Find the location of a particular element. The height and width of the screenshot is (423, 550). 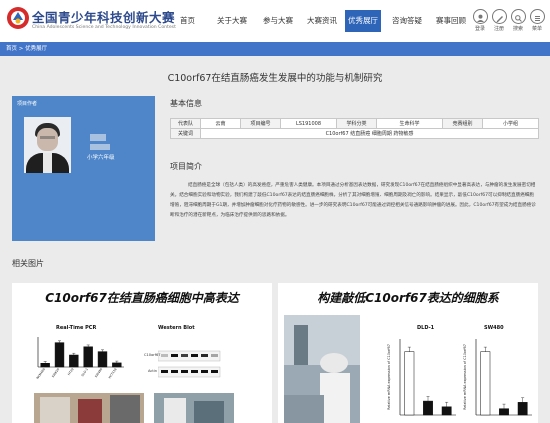

pcr-label: Real-Time PCR is located at coordinates (76, 328).